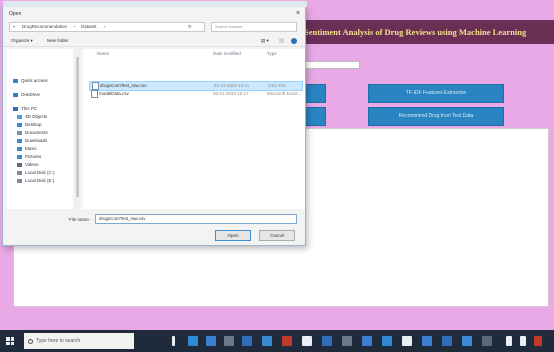 The image size is (554, 352). What do you see at coordinates (80, 219) in the screenshot?
I see `file-name-label: File name:` at bounding box center [80, 219].